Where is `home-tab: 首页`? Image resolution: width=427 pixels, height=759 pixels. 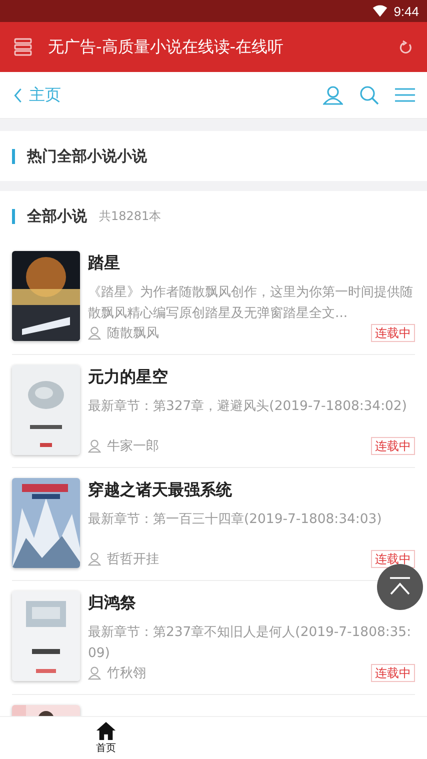
home-tab: 首页 is located at coordinates (106, 738).